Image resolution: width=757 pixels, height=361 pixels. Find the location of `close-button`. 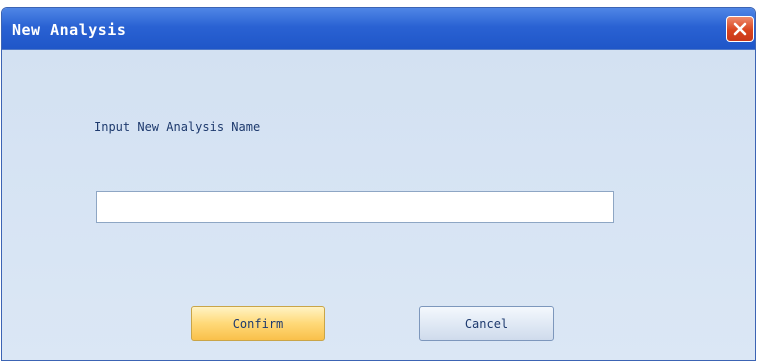

close-button is located at coordinates (740, 29).